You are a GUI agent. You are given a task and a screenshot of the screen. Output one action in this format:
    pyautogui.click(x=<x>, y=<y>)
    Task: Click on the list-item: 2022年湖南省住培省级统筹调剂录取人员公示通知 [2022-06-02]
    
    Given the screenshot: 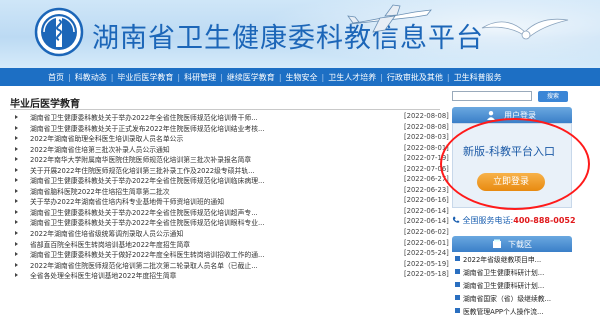 What is the action you would take?
    pyautogui.click(x=230, y=233)
    